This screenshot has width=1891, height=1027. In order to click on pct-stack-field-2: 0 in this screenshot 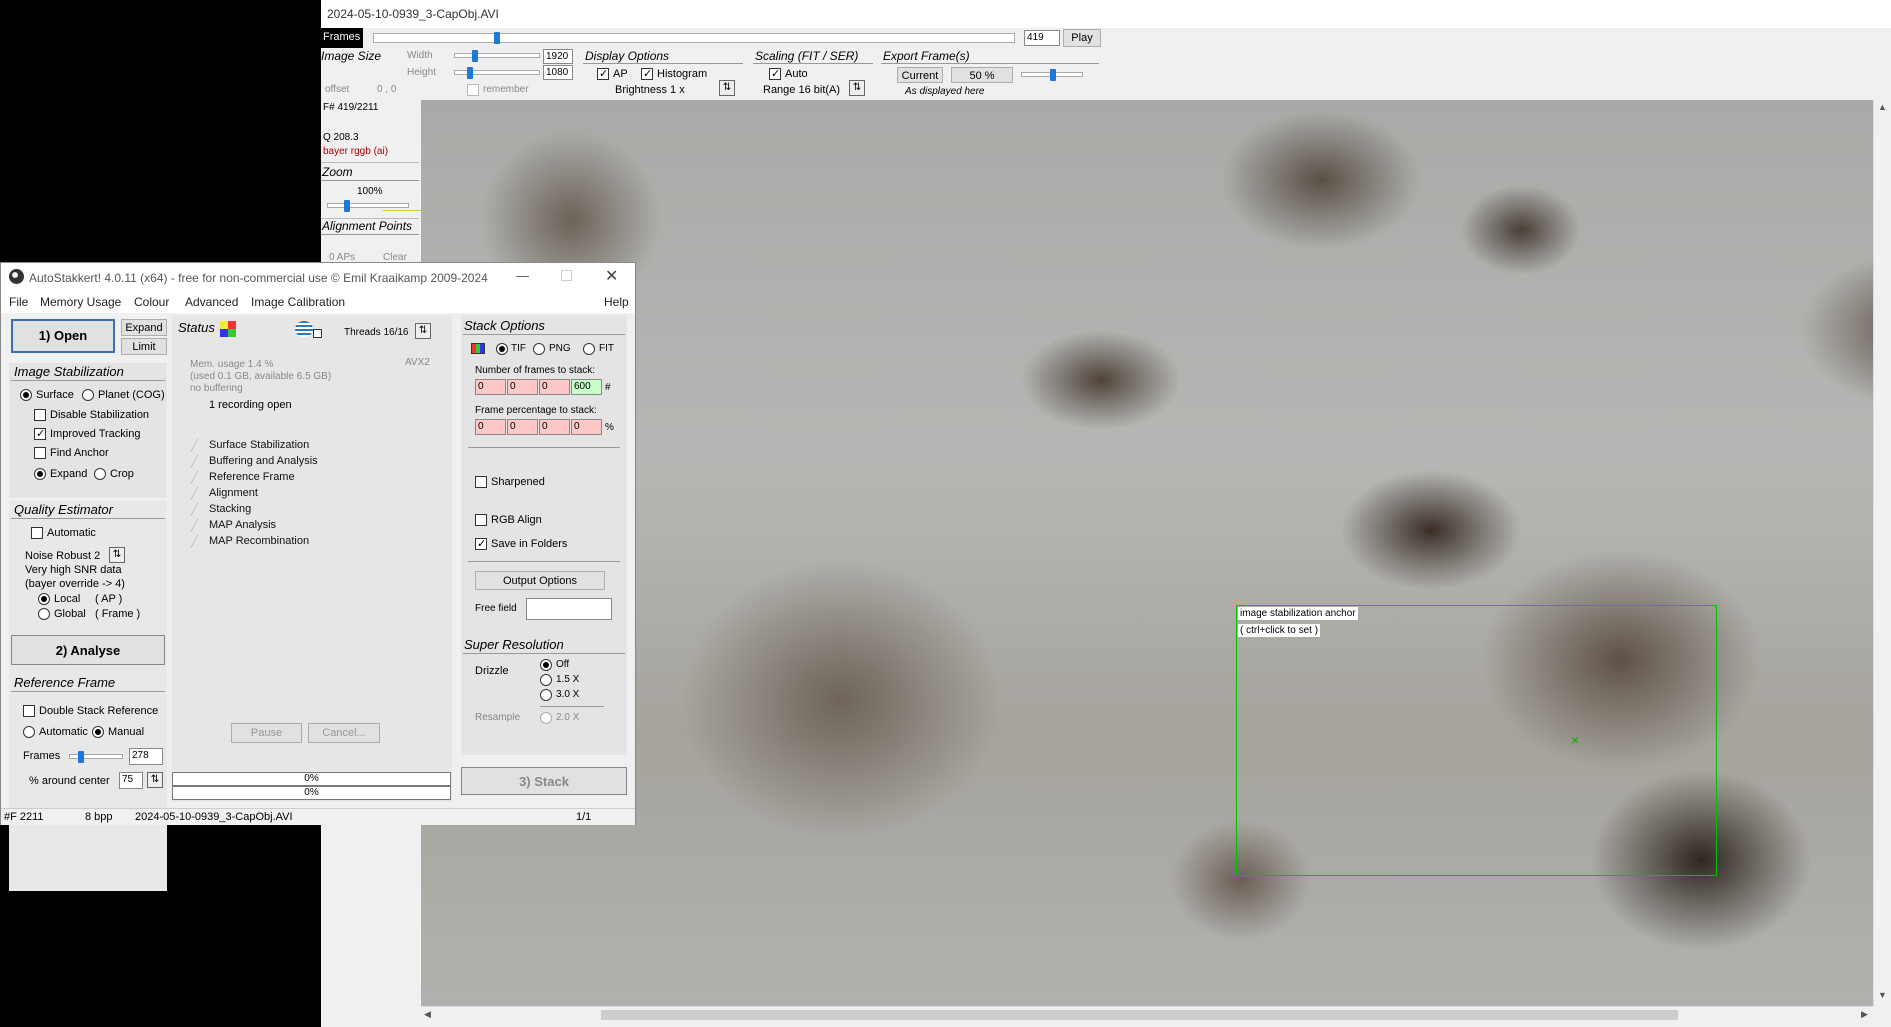, I will do `click(522, 427)`.